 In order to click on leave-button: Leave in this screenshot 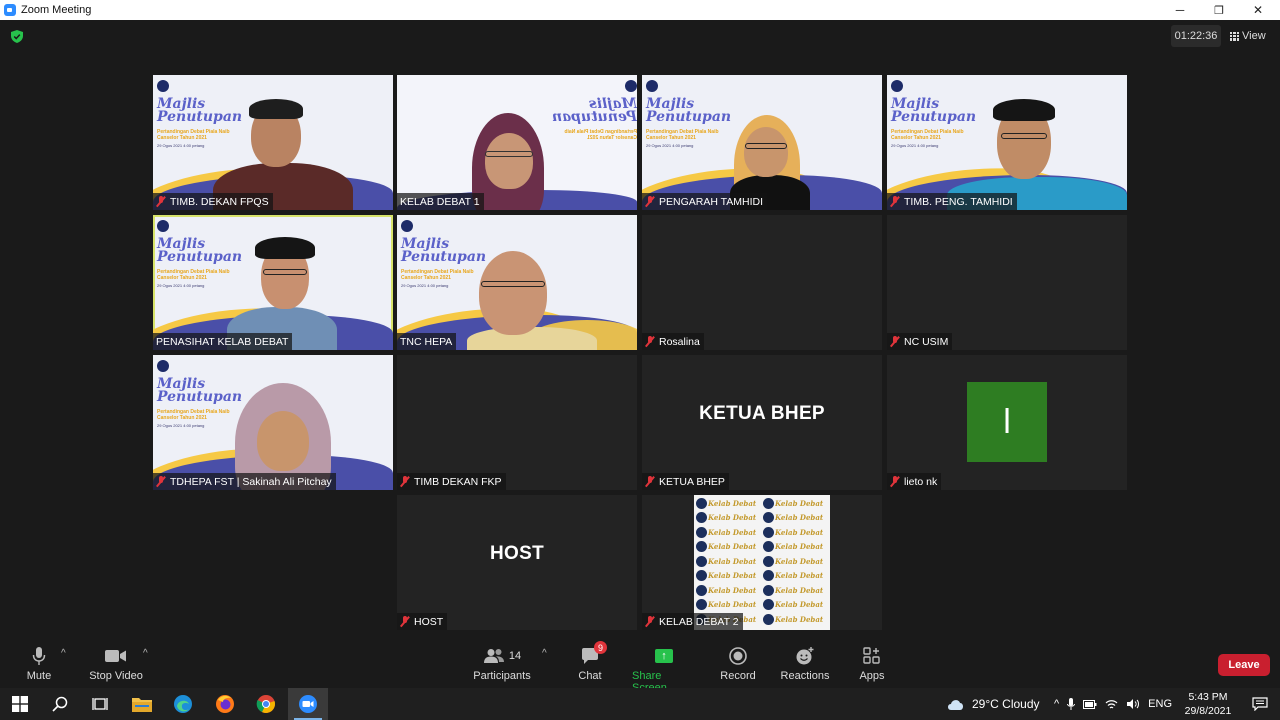, I will do `click(1244, 665)`.